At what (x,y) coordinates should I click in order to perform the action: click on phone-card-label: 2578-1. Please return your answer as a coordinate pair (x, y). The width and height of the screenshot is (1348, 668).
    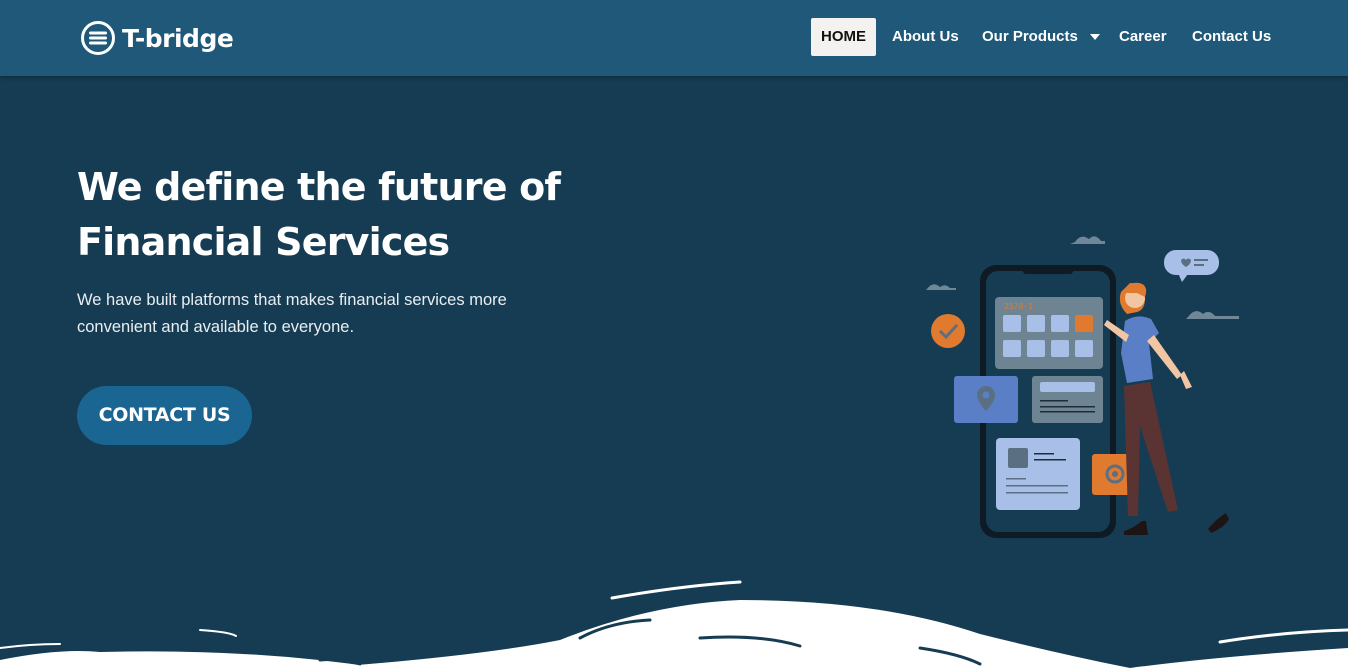
    Looking at the image, I should click on (1018, 306).